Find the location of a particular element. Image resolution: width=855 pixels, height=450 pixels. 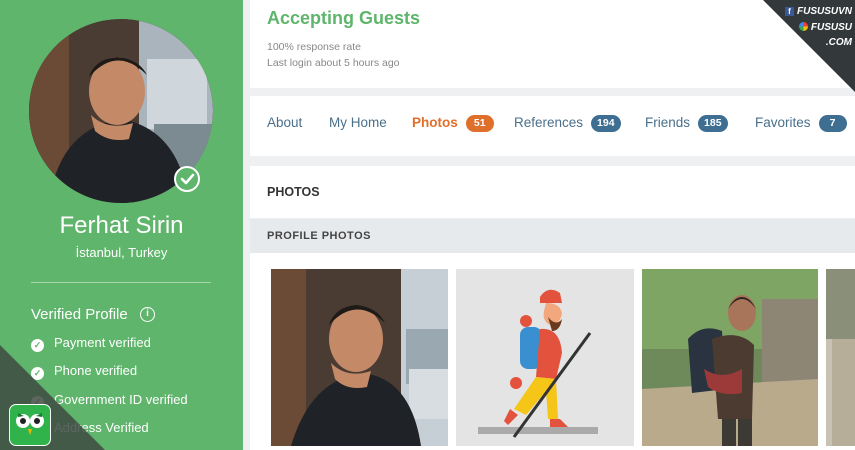

verified-profile-title: Verified Profile is located at coordinates (79, 314).